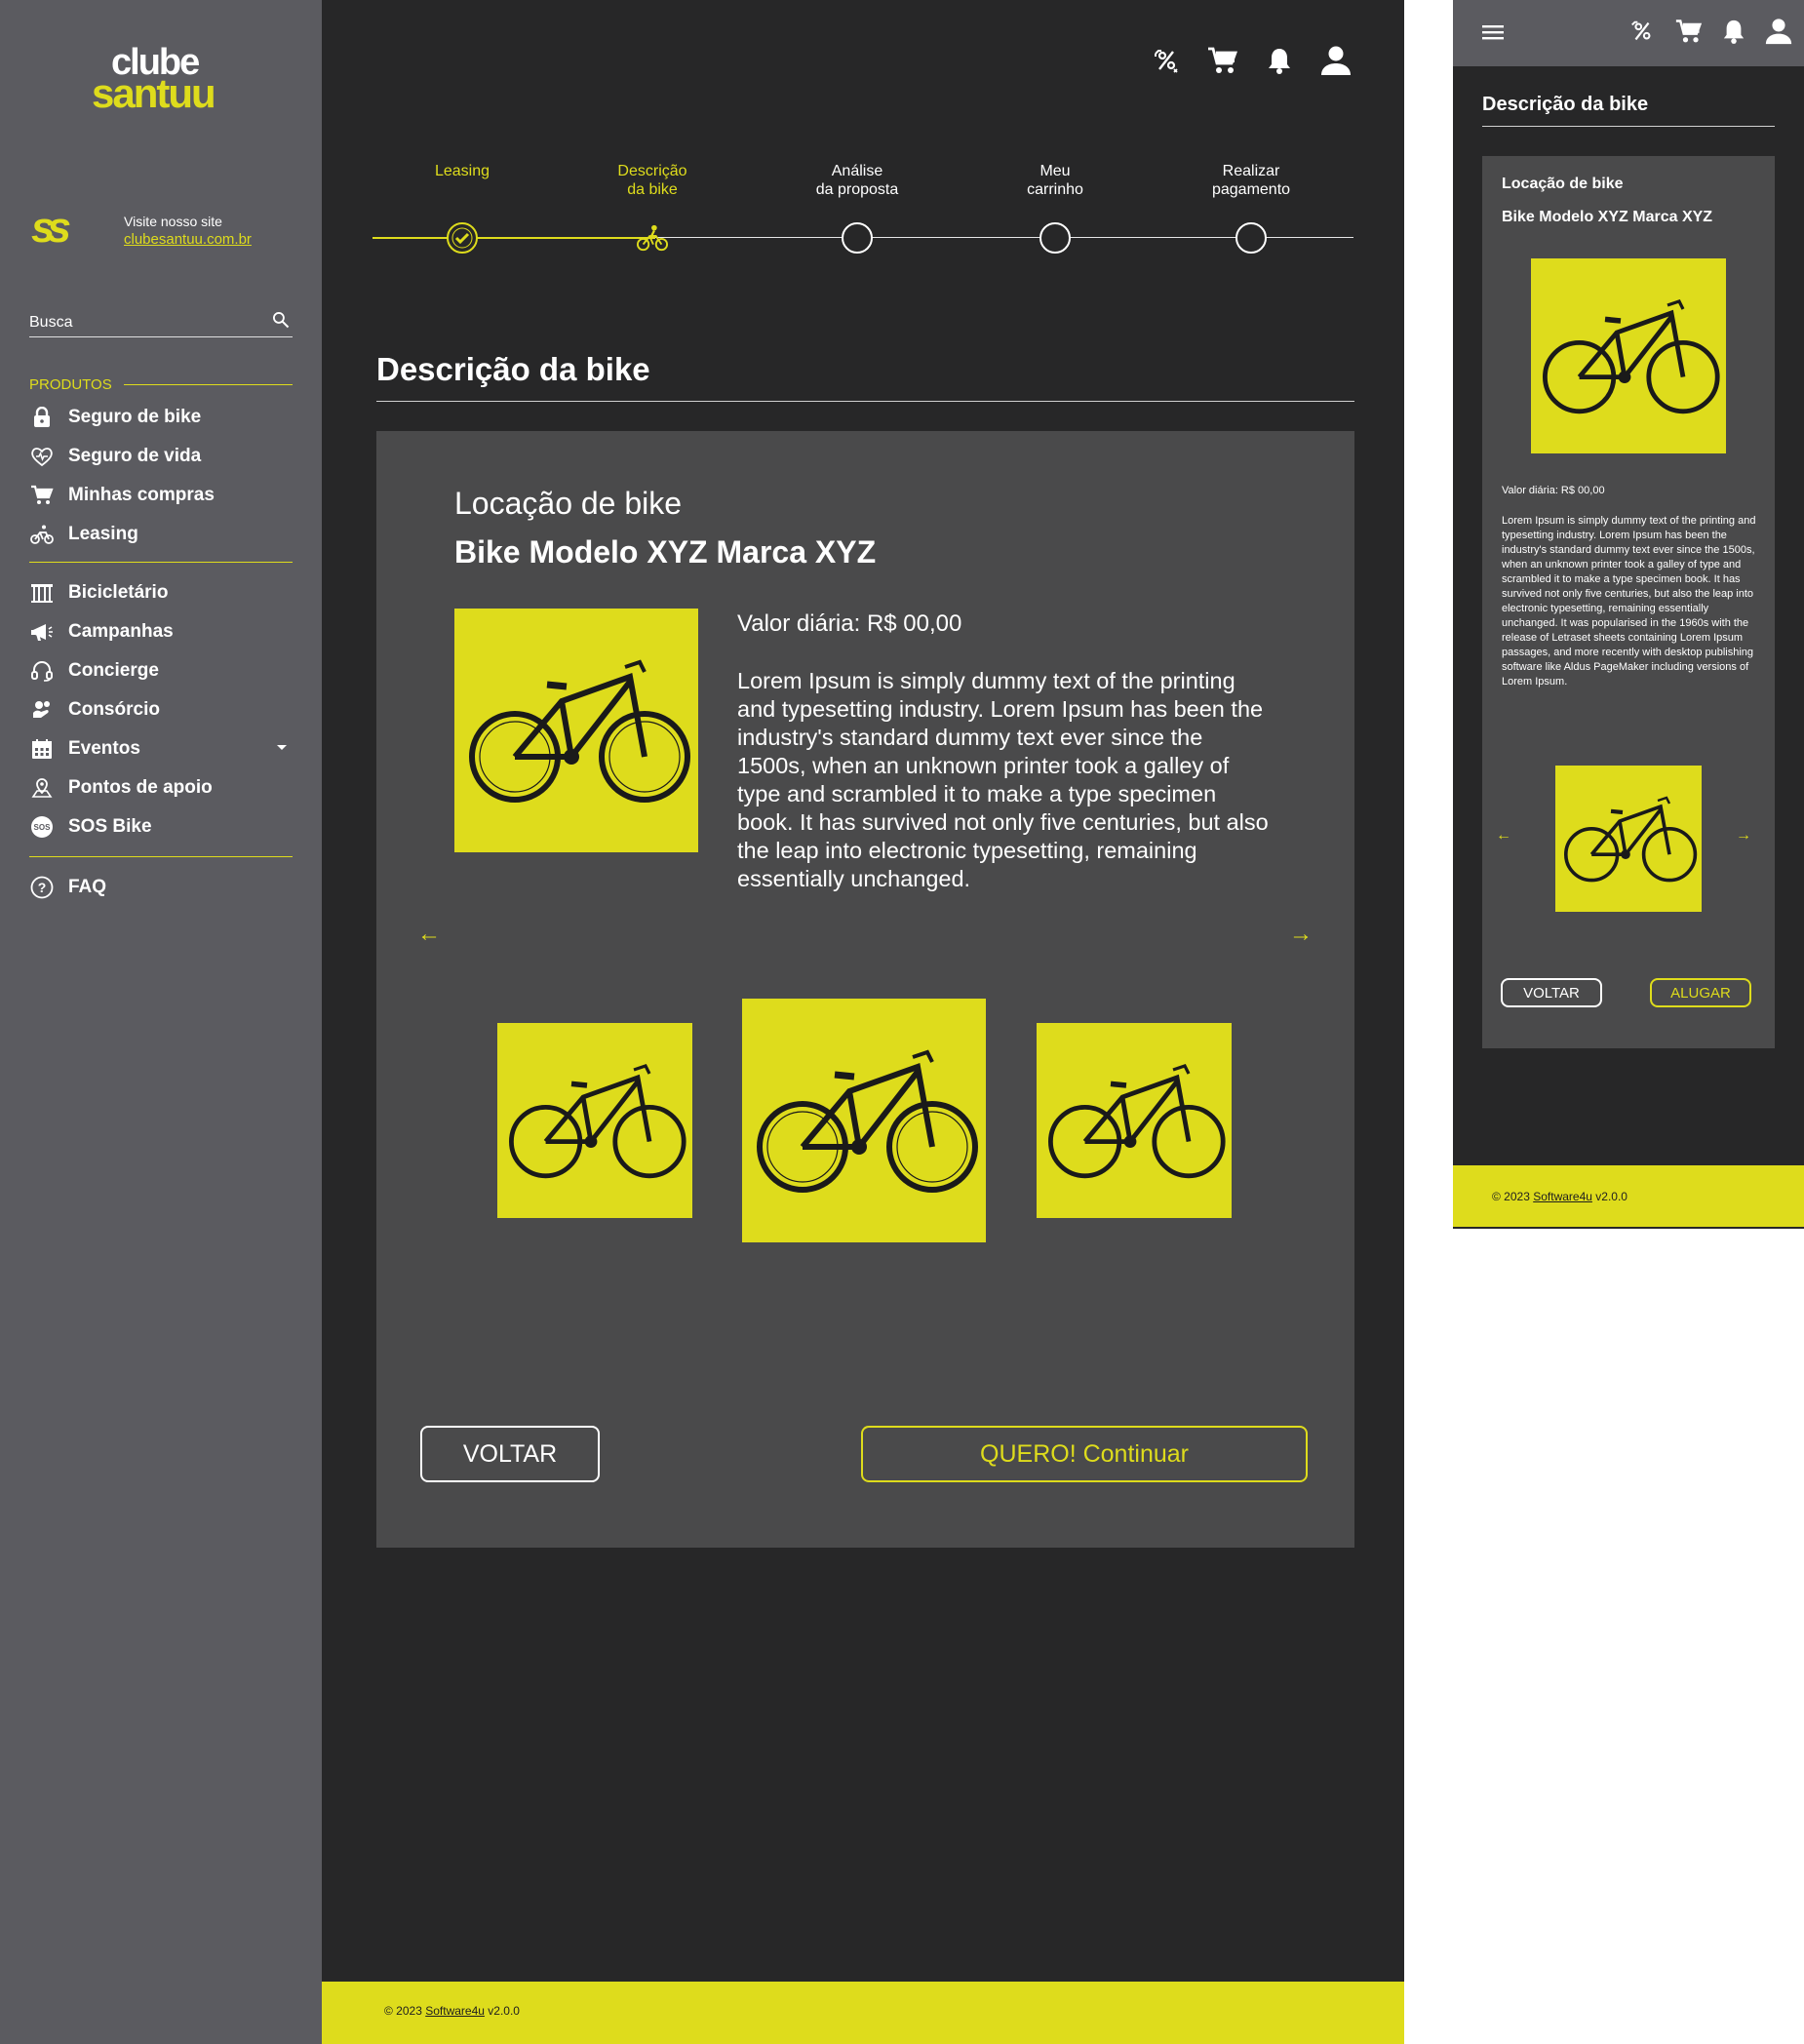 This screenshot has height=2044, width=1804. I want to click on section-divider, so click(208, 384).